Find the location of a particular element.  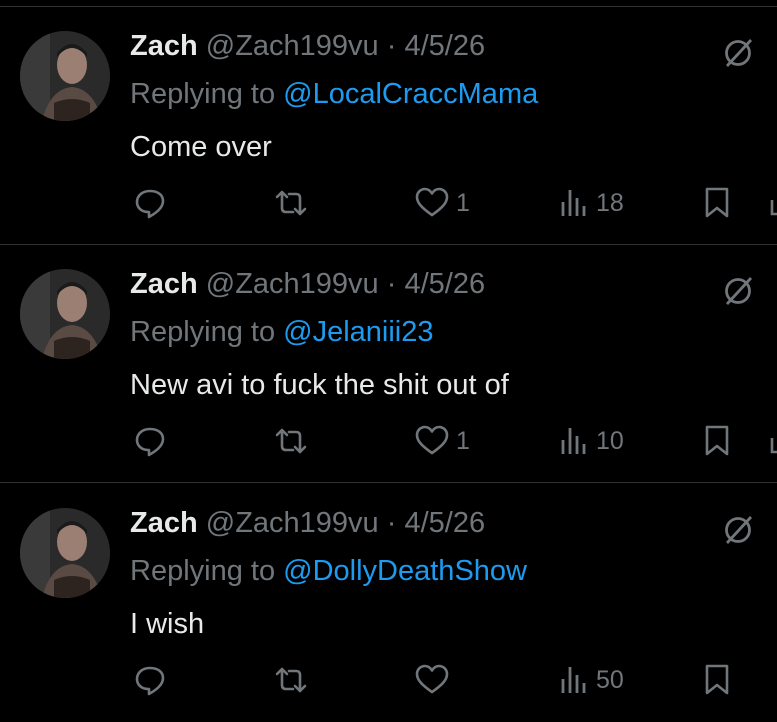

tweet-actions: 1 18 is located at coordinates (388, 203).